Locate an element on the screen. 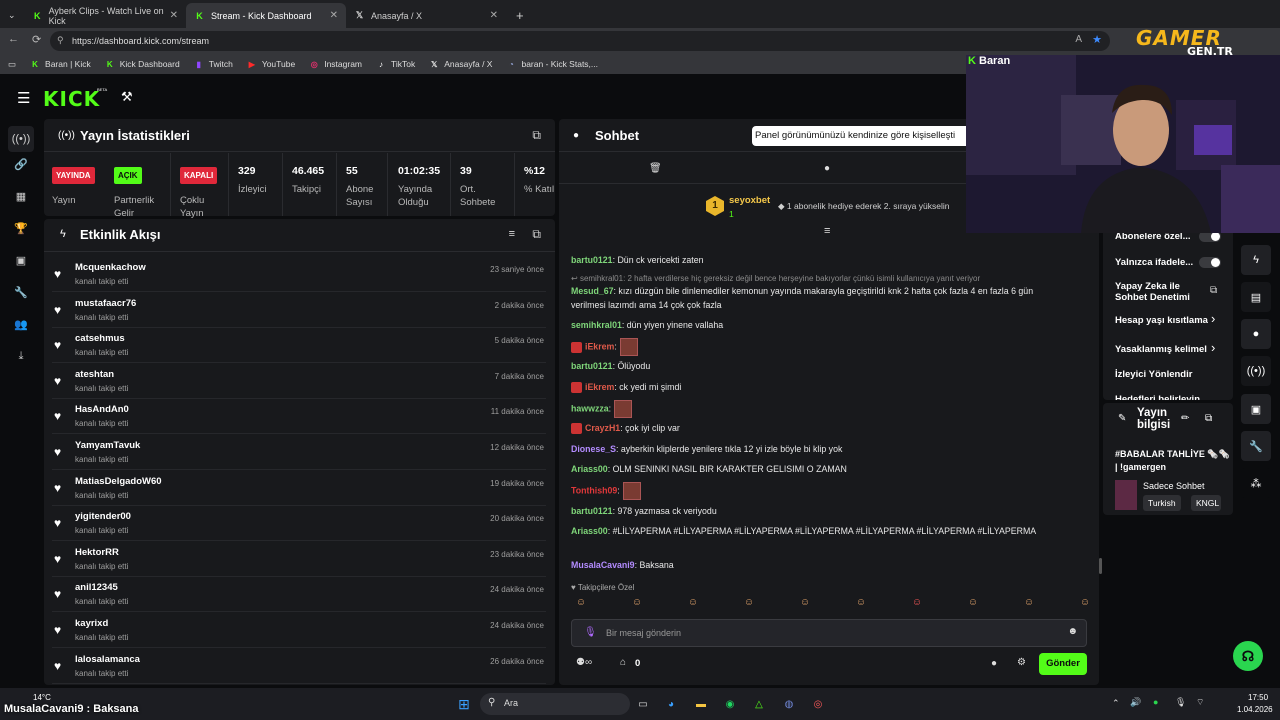 This screenshot has width=1280, height=720. favorite-star-icon: ★ is located at coordinates (1097, 39).